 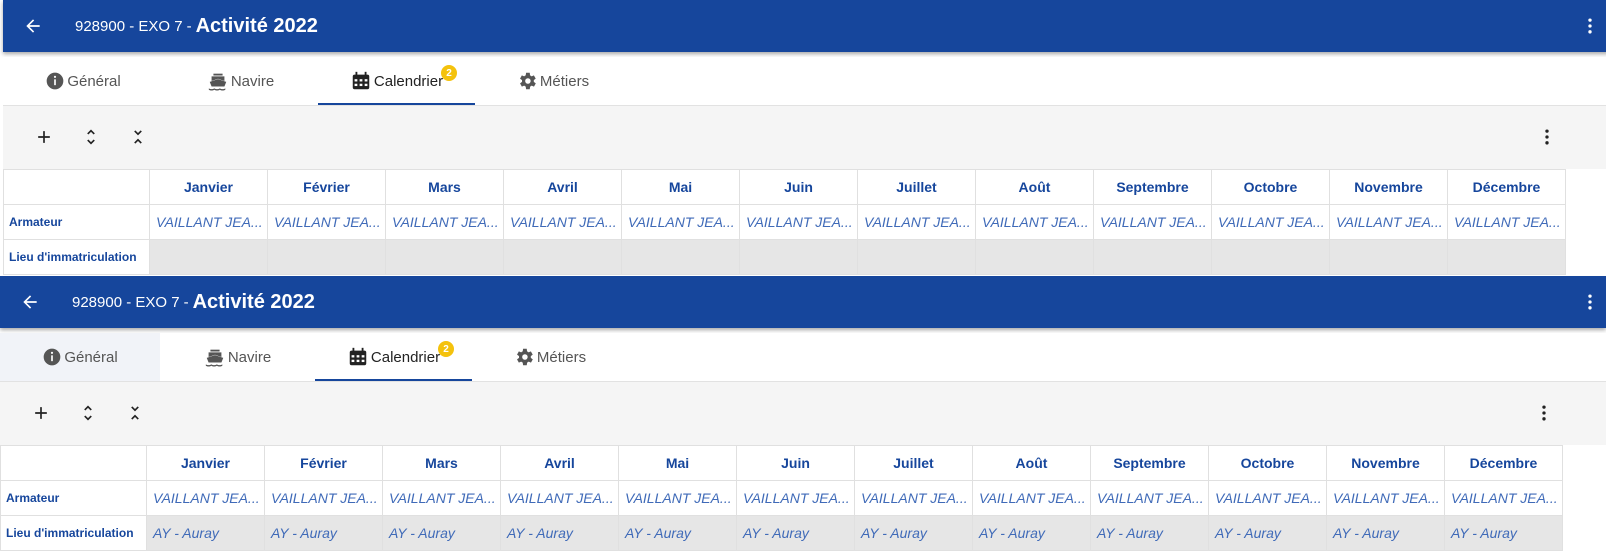 What do you see at coordinates (193, 302) in the screenshot?
I see `page-title: 928900 - EXO 7- Activité 2022` at bounding box center [193, 302].